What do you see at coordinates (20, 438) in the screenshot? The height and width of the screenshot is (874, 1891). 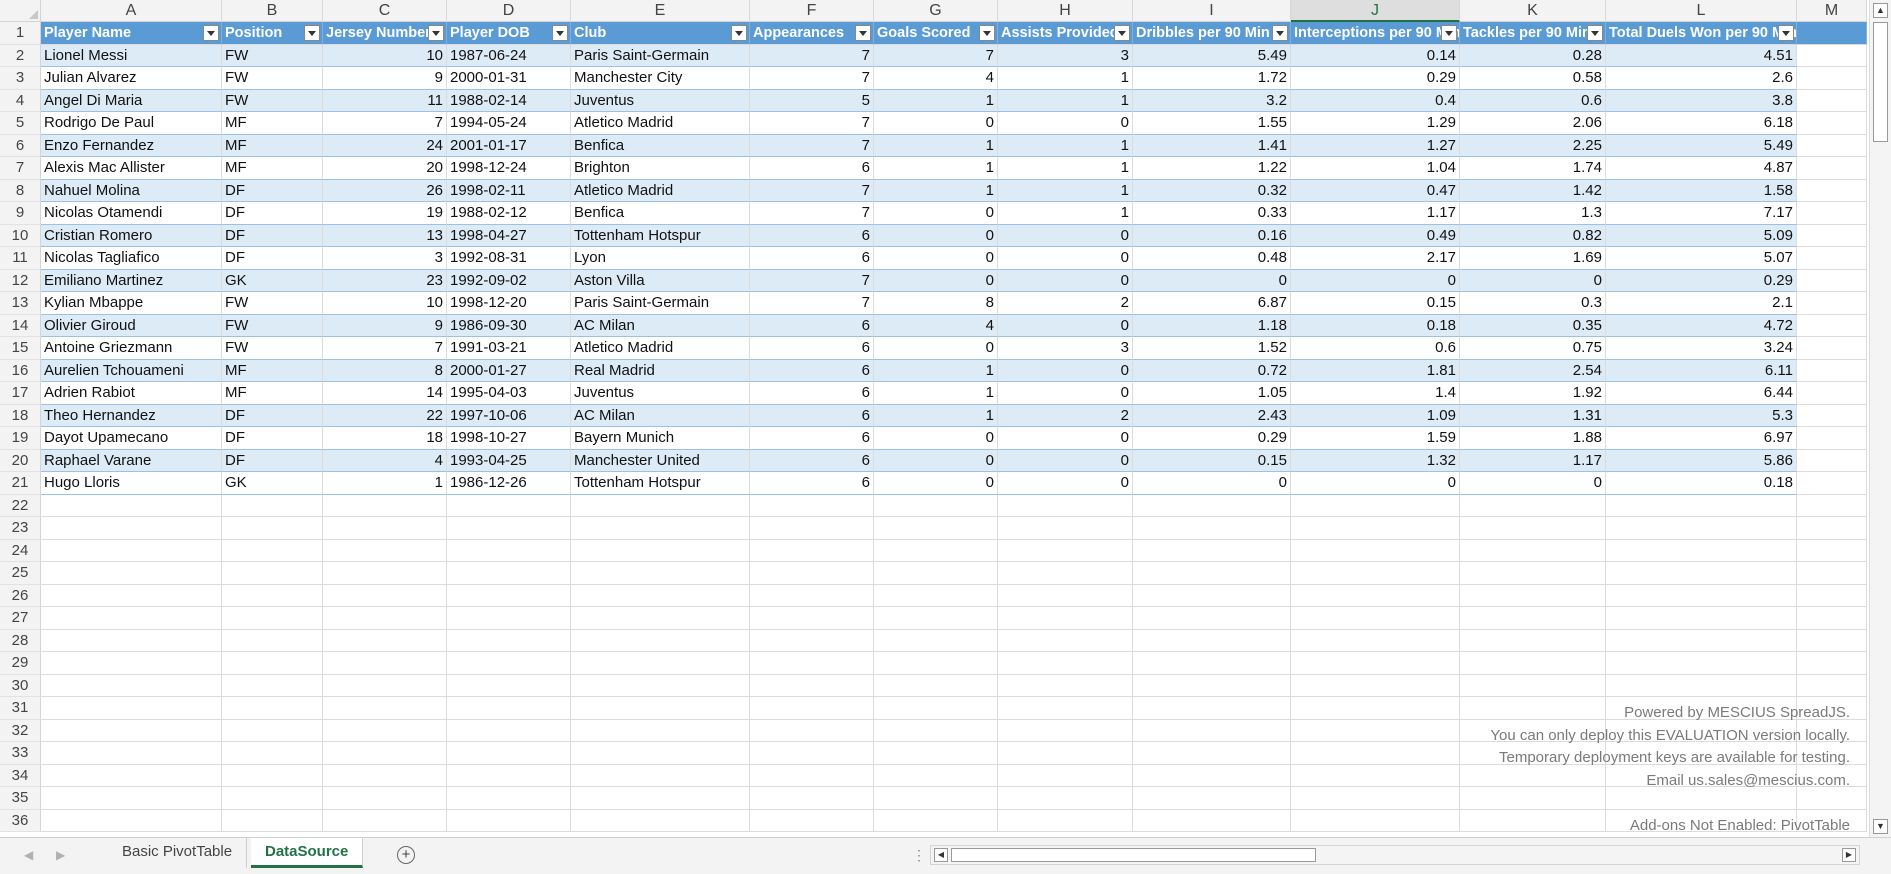 I see `row-header: 19` at bounding box center [20, 438].